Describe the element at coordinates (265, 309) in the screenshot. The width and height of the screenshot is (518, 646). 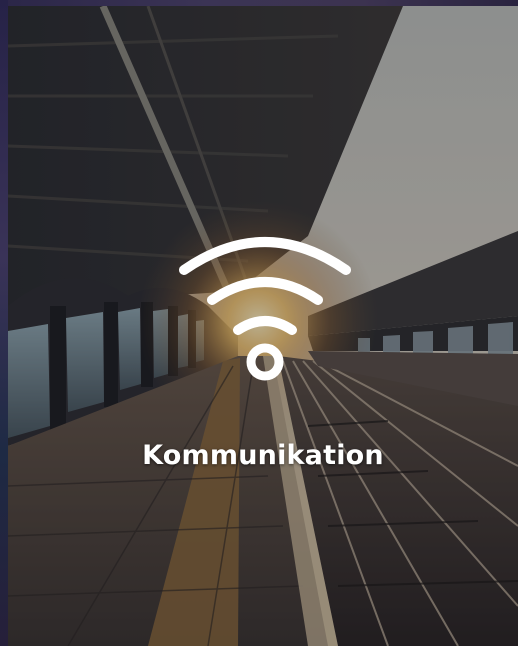
I see `wifi-icon` at that location.